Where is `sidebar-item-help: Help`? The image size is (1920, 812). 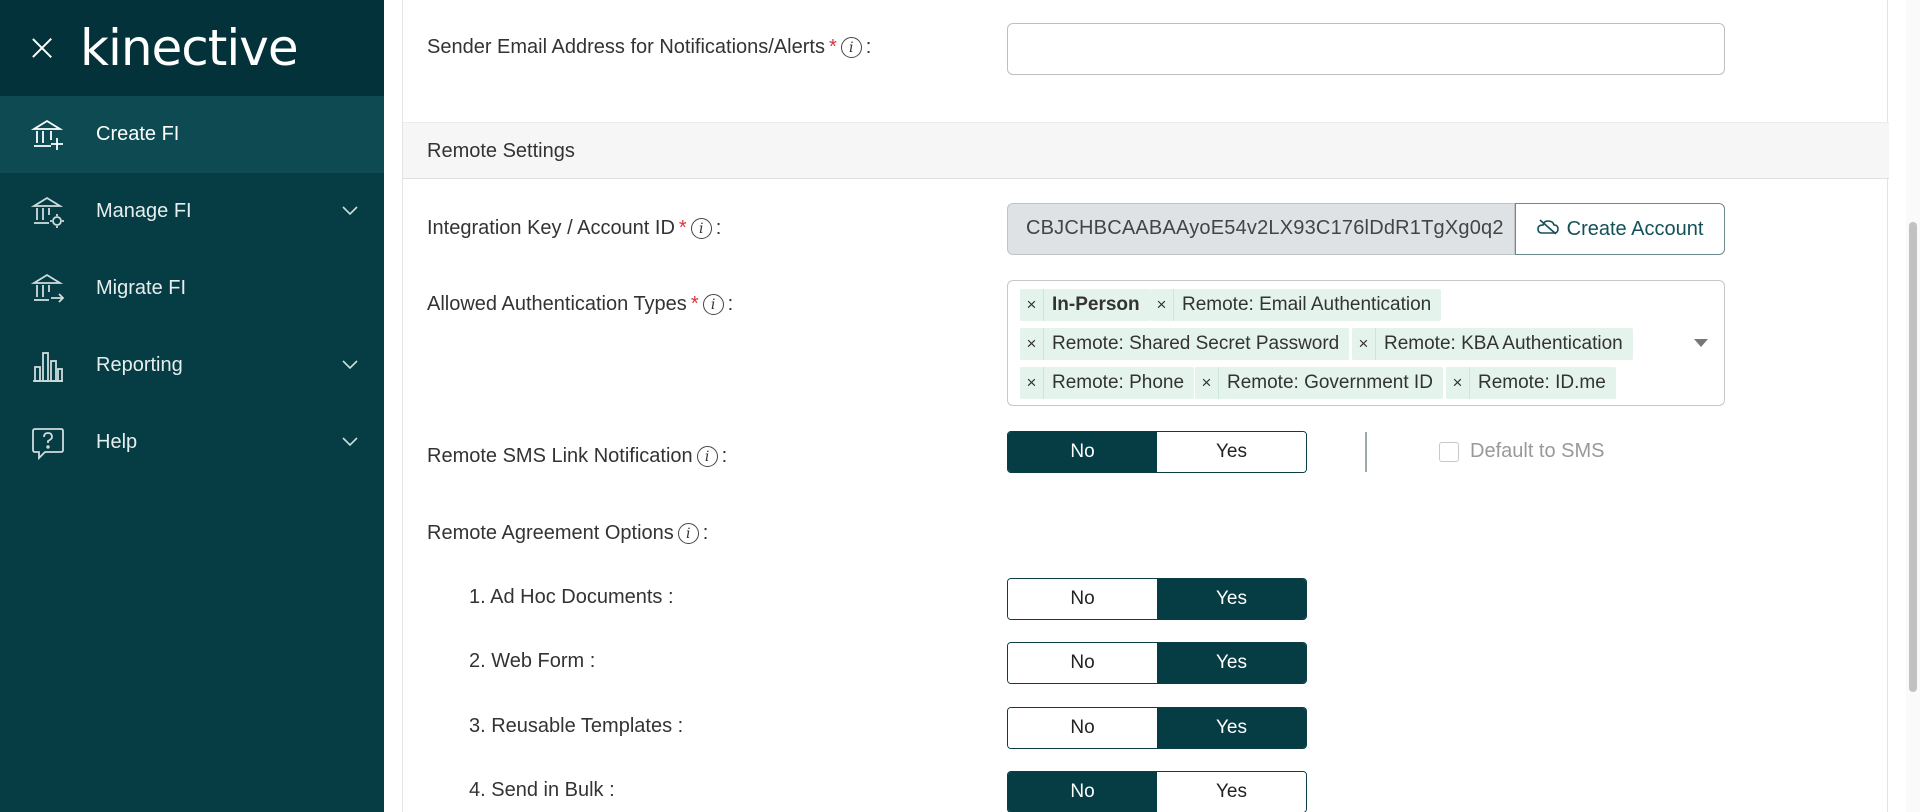 sidebar-item-help: Help is located at coordinates (192, 442).